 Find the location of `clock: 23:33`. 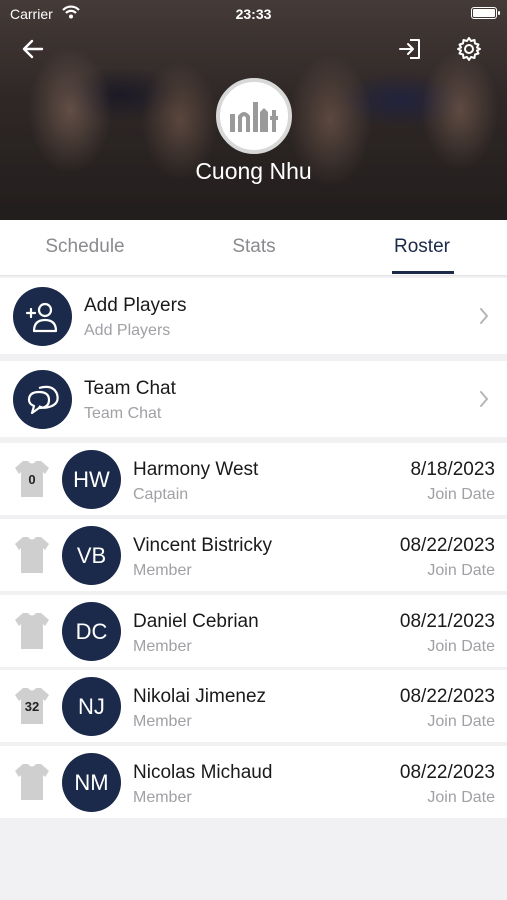

clock: 23:33 is located at coordinates (253, 14).